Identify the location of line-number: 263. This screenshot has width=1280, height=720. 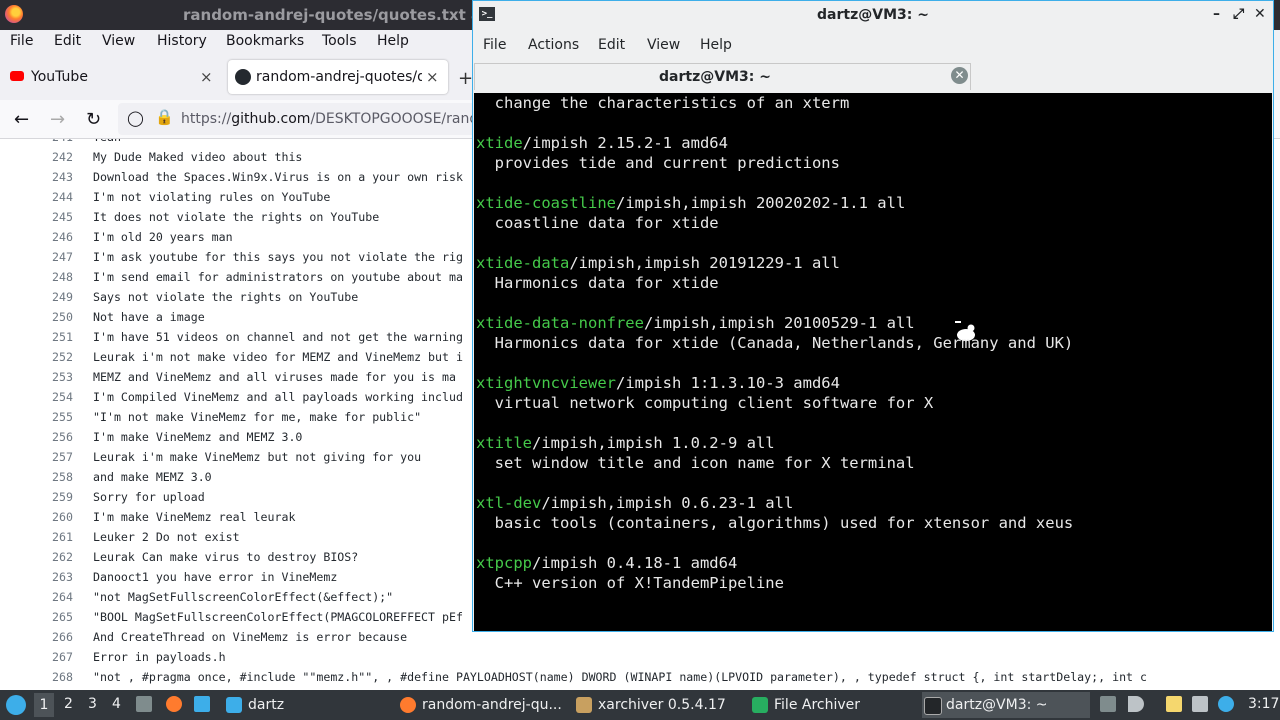
(51, 577).